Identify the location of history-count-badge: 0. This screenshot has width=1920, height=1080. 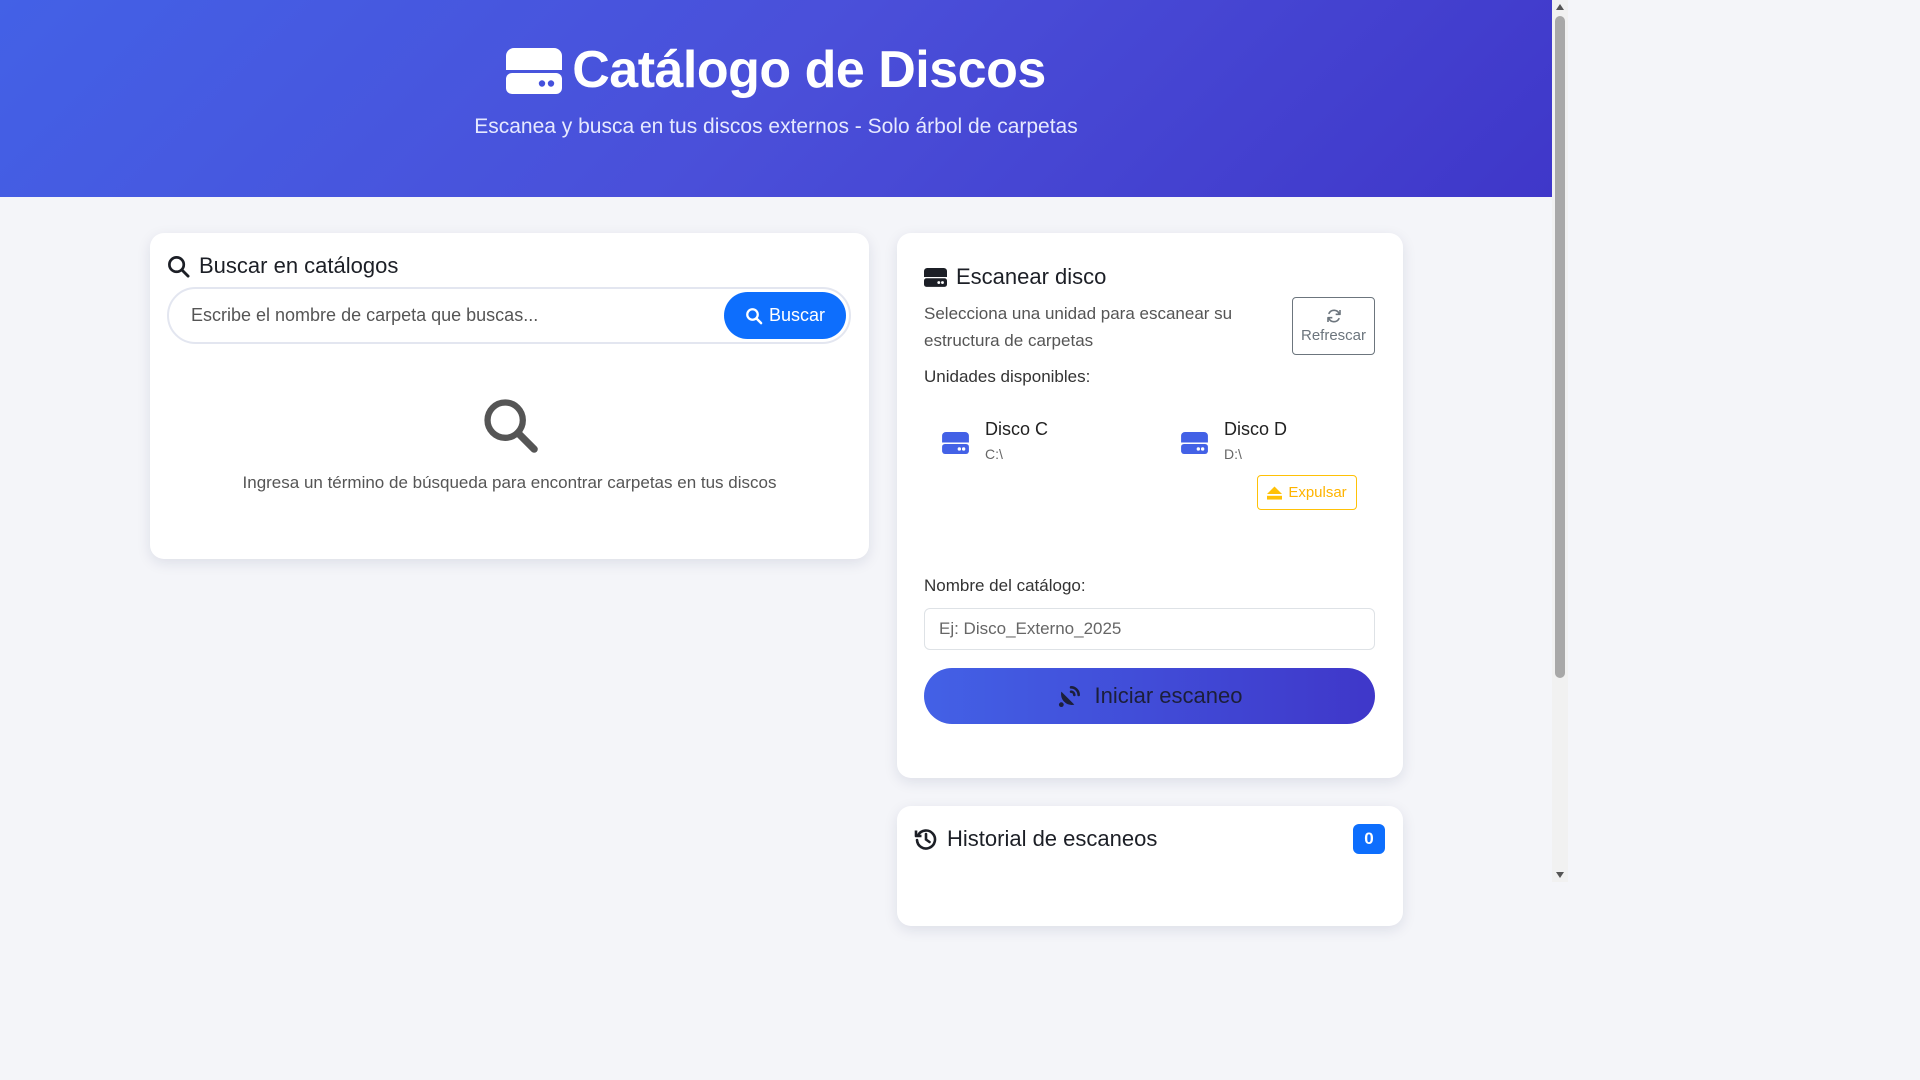
(1369, 839).